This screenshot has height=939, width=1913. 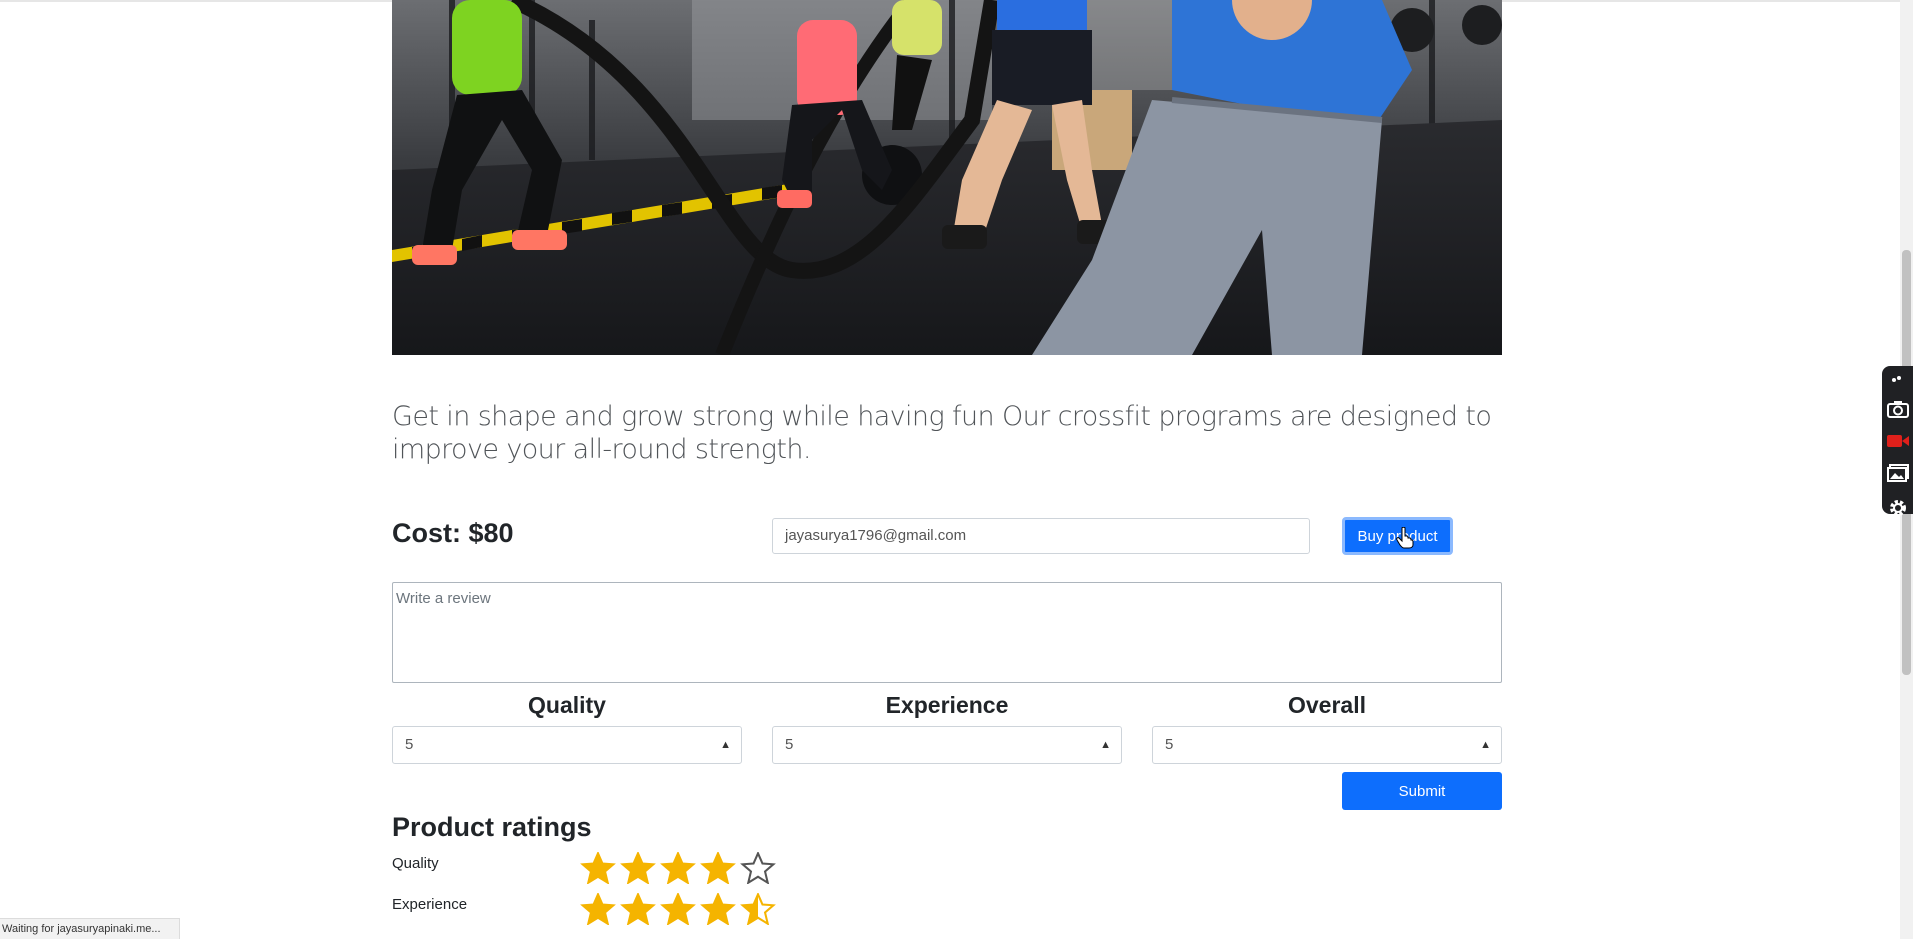 I want to click on star-half-icon, so click(x=758, y=909).